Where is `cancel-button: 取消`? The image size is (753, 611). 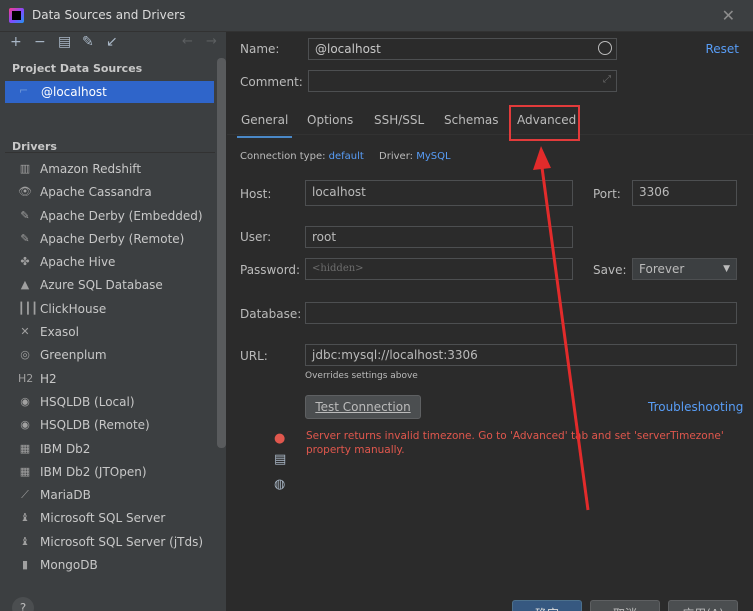 cancel-button: 取消 is located at coordinates (625, 605).